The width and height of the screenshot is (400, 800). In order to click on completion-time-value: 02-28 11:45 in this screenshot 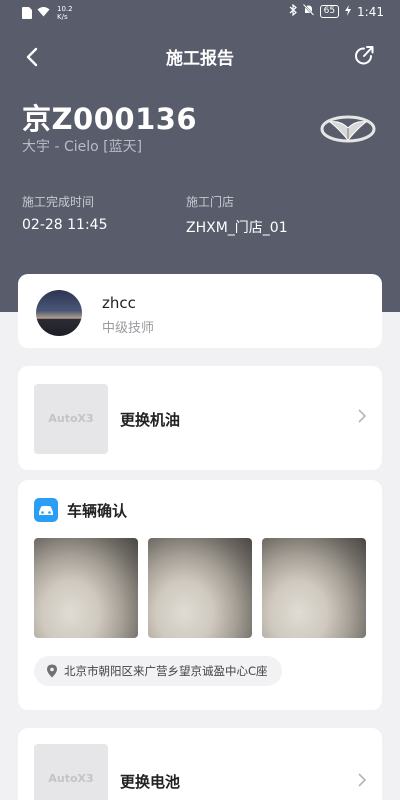, I will do `click(65, 225)`.